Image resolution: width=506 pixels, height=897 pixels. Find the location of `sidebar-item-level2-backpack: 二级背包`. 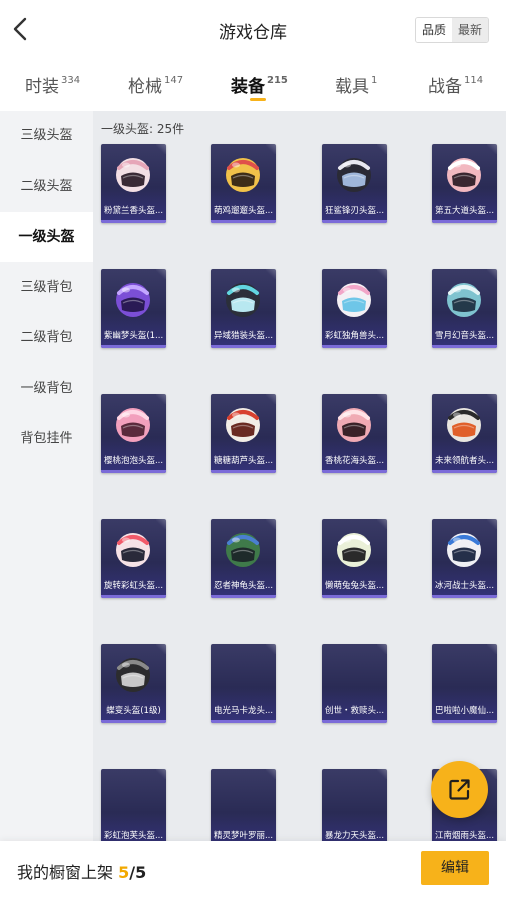

sidebar-item-level2-backpack: 二级背包 is located at coordinates (46, 338).